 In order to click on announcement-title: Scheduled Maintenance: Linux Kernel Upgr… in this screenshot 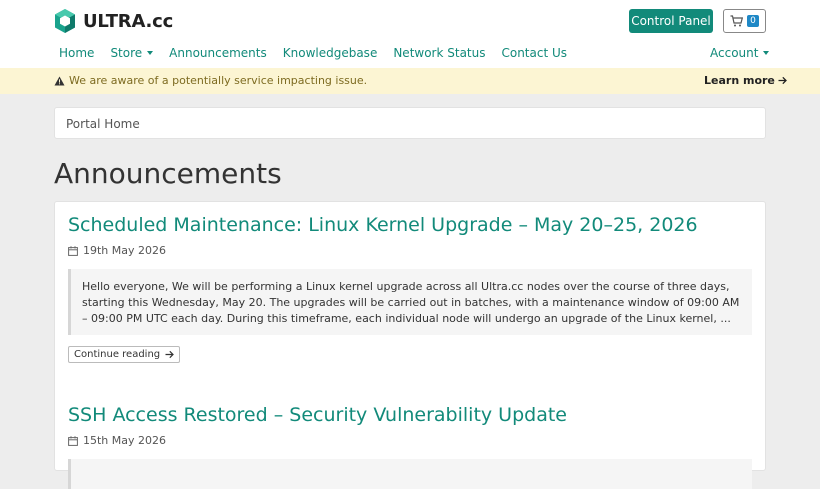, I will do `click(410, 225)`.